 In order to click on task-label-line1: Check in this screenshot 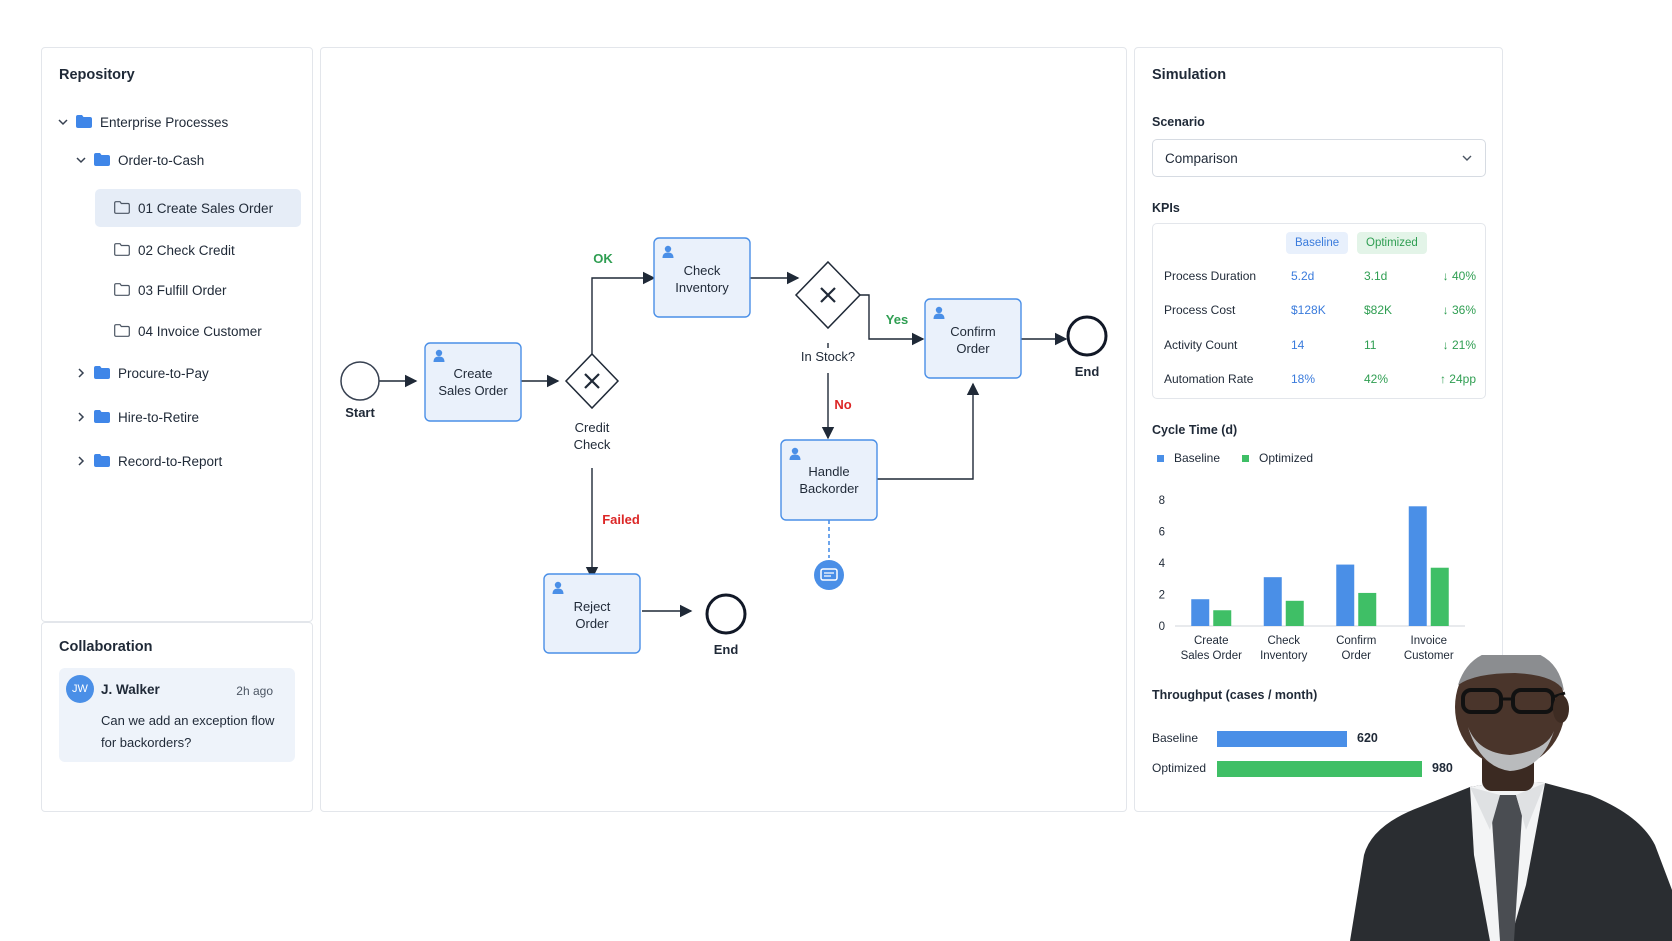, I will do `click(702, 270)`.